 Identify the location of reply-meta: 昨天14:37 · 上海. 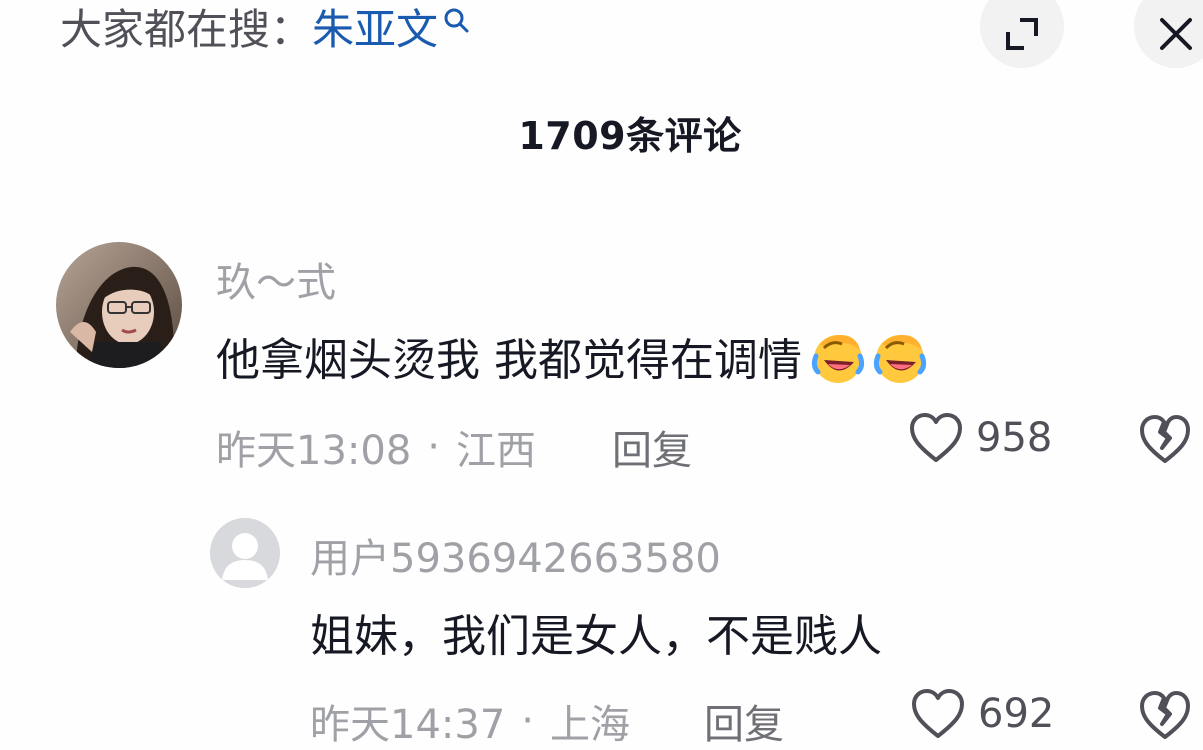
(470, 721).